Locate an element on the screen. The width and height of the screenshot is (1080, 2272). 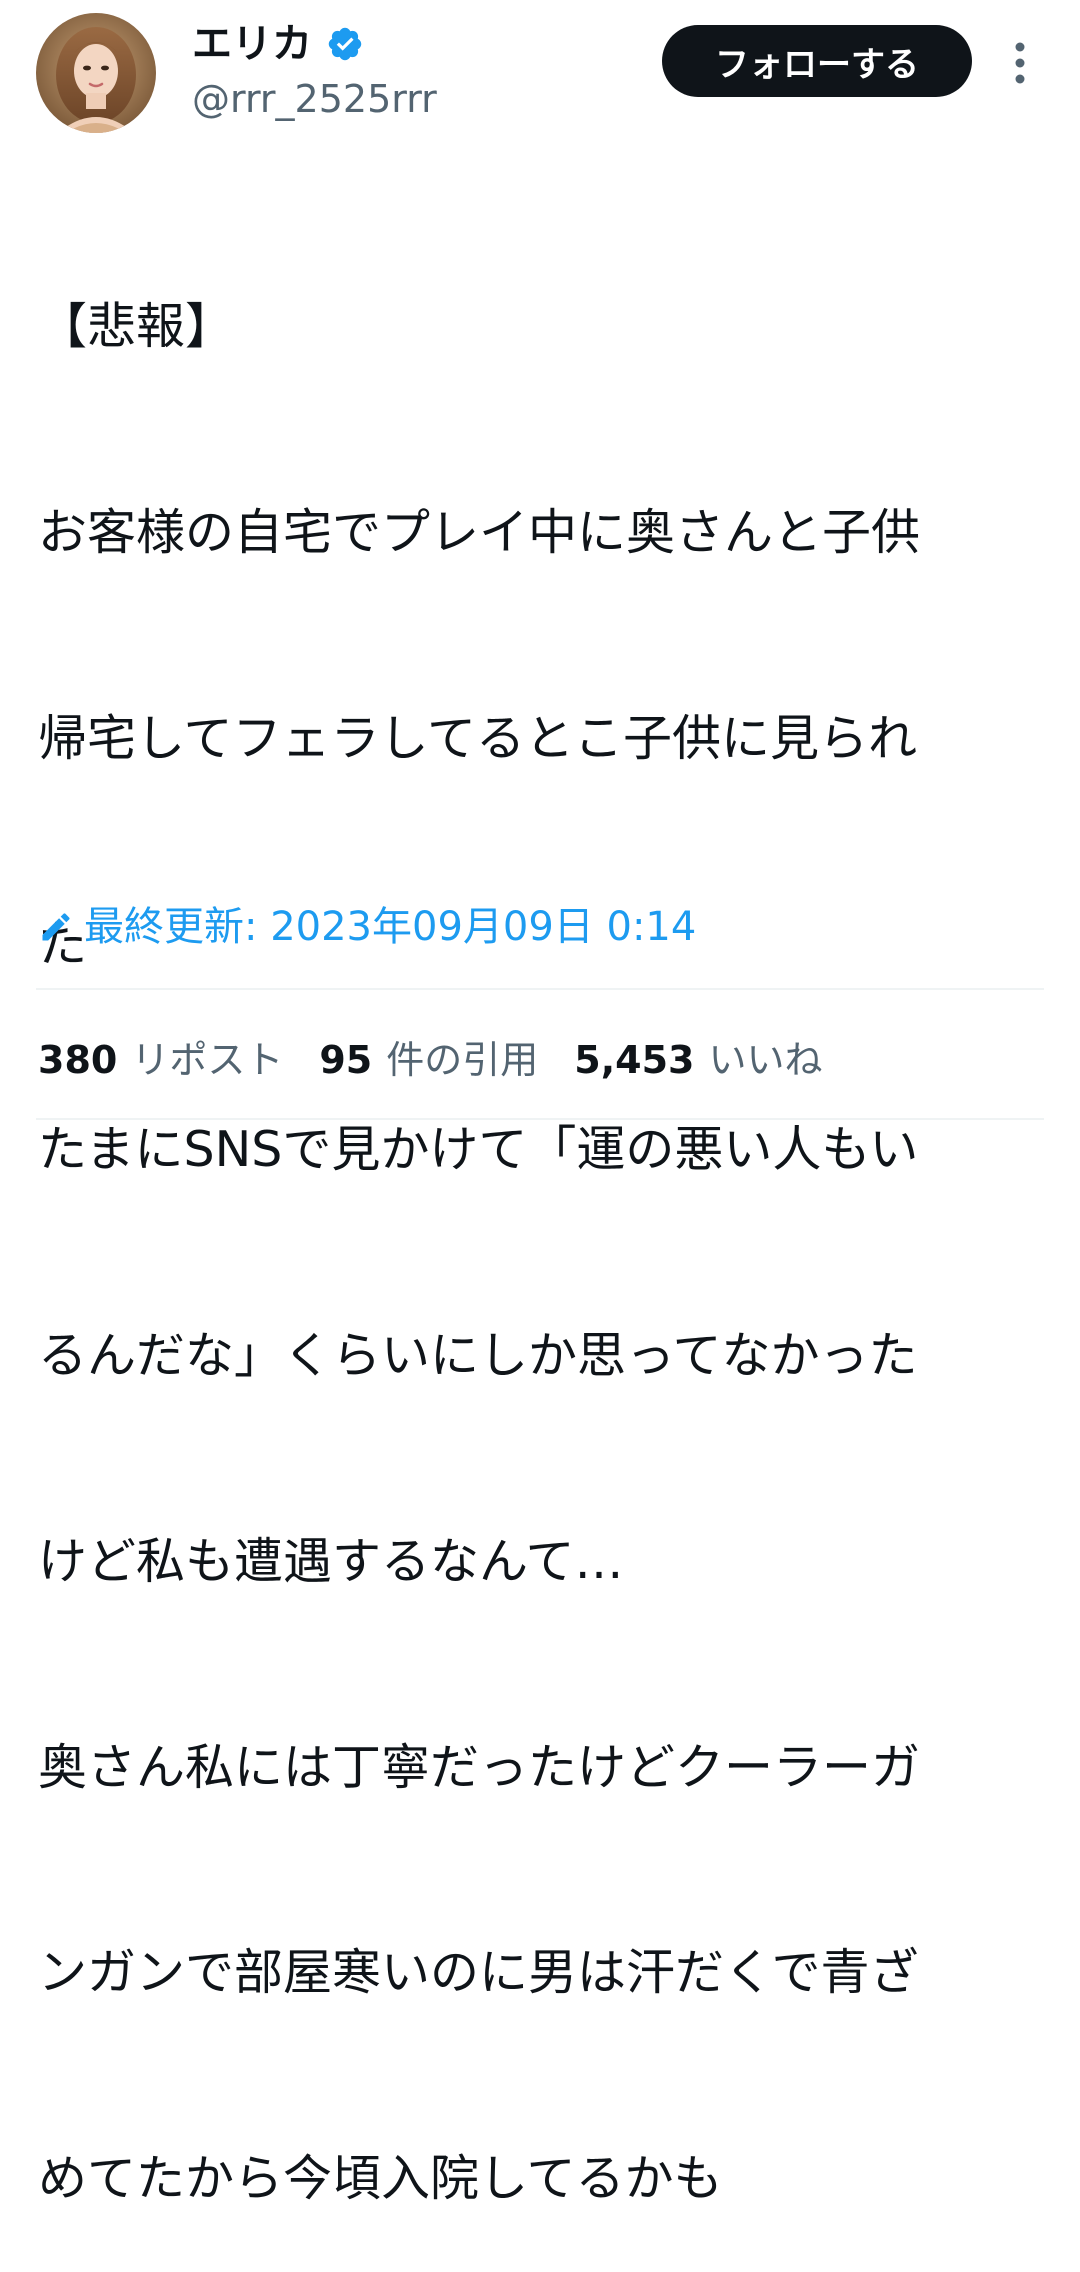
edit-history-link: 最終更新: 2023年09月09日 0:14 is located at coordinates (367, 927).